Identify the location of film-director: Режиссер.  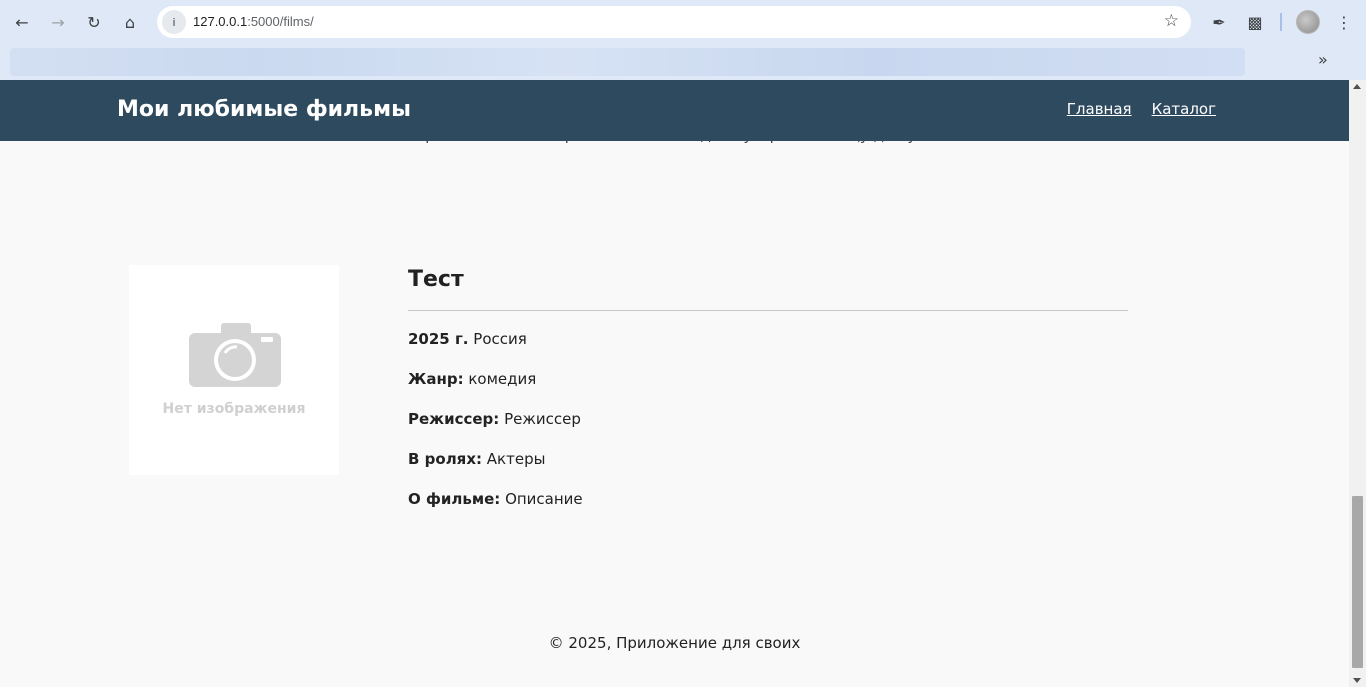
(494, 419).